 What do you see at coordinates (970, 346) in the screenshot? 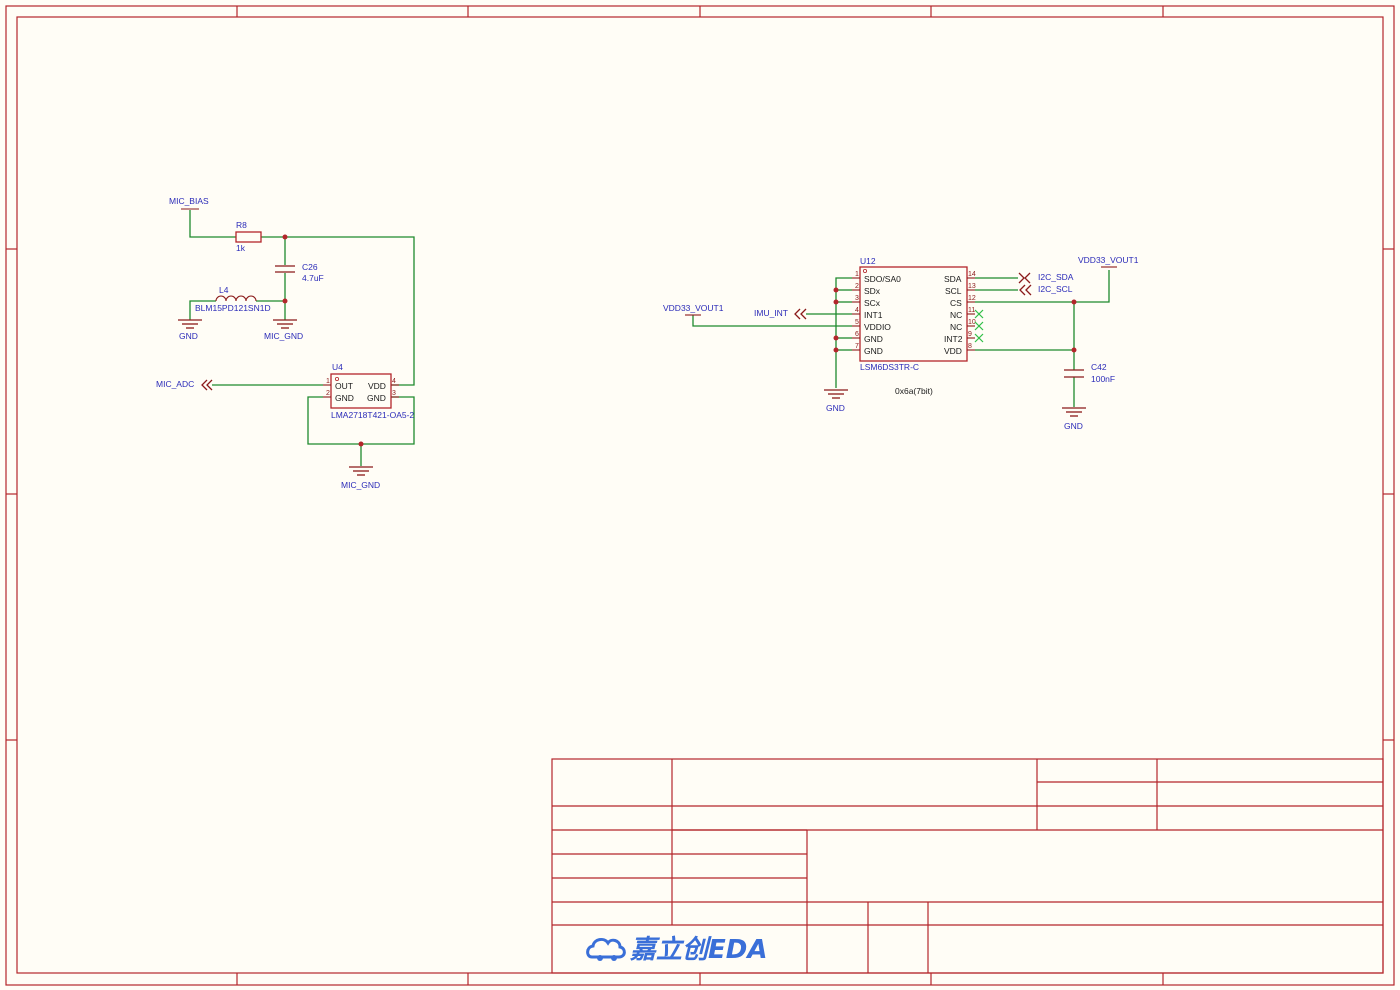
I see `u12-pin-num: 8` at bounding box center [970, 346].